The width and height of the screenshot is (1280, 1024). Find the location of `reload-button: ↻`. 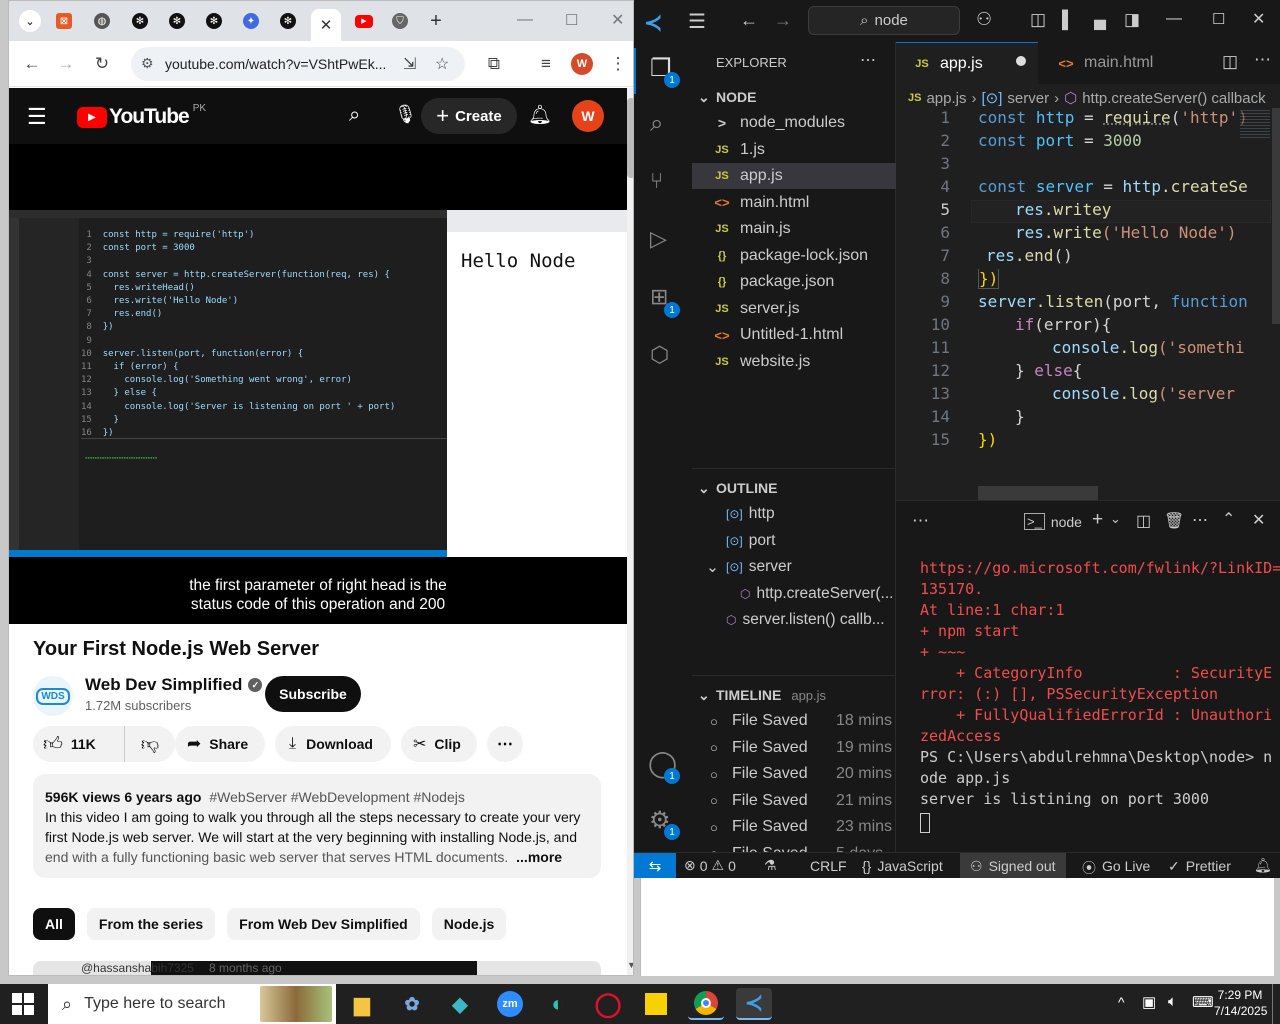

reload-button: ↻ is located at coordinates (102, 64).